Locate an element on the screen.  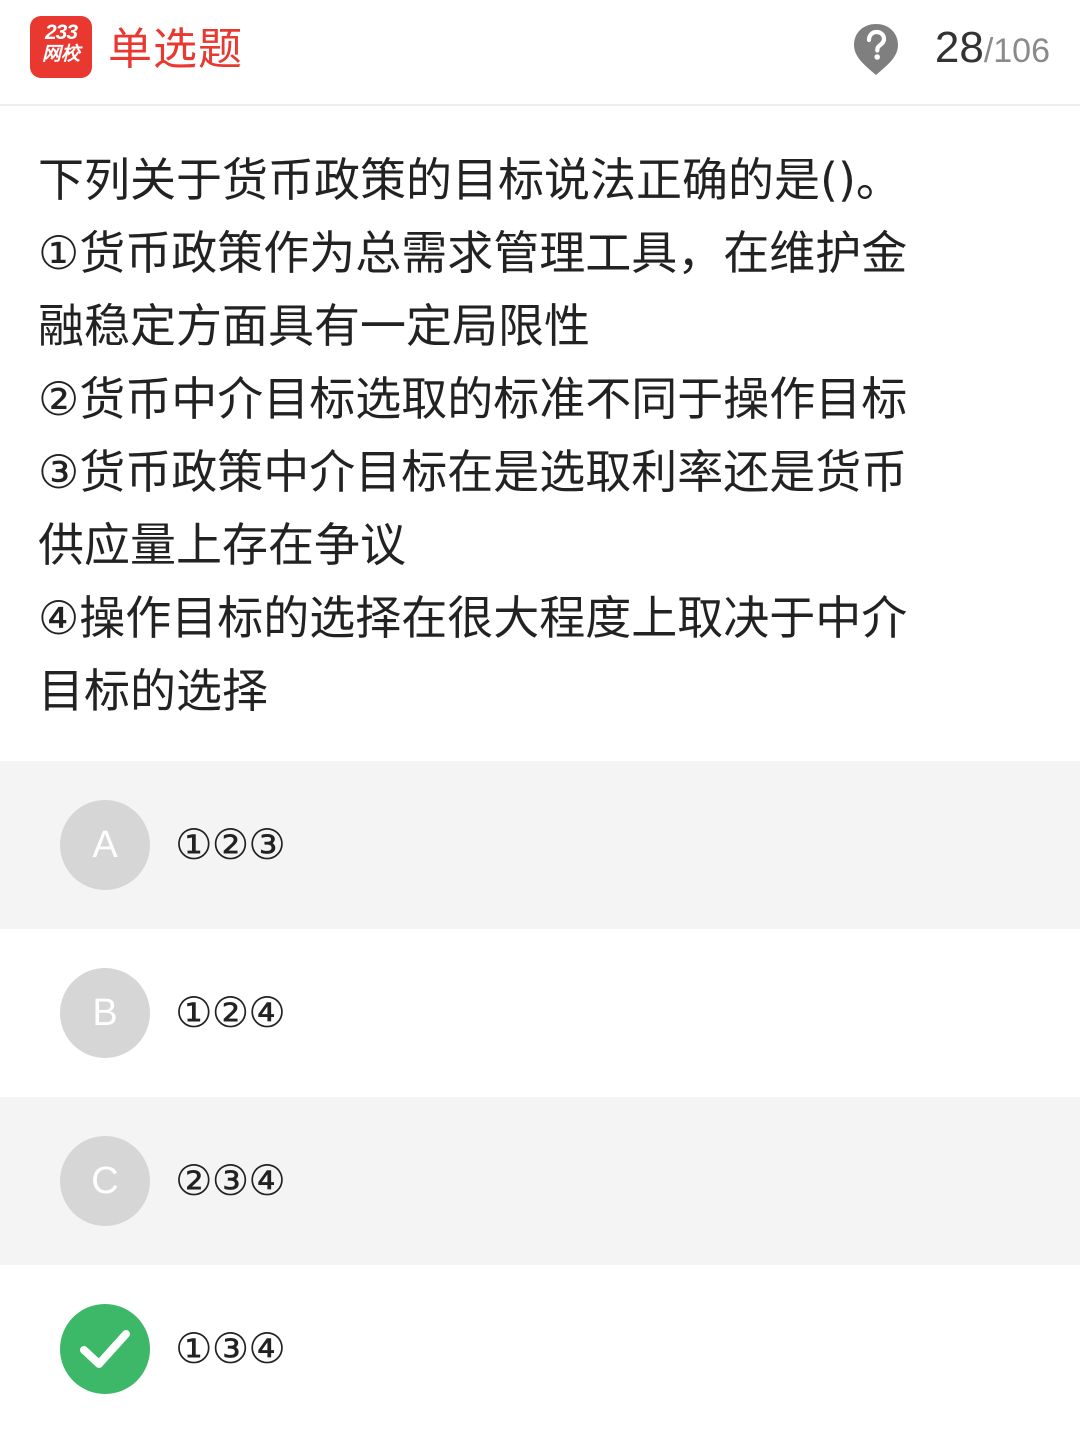
question-counter: 28/106 is located at coordinates (992, 48).